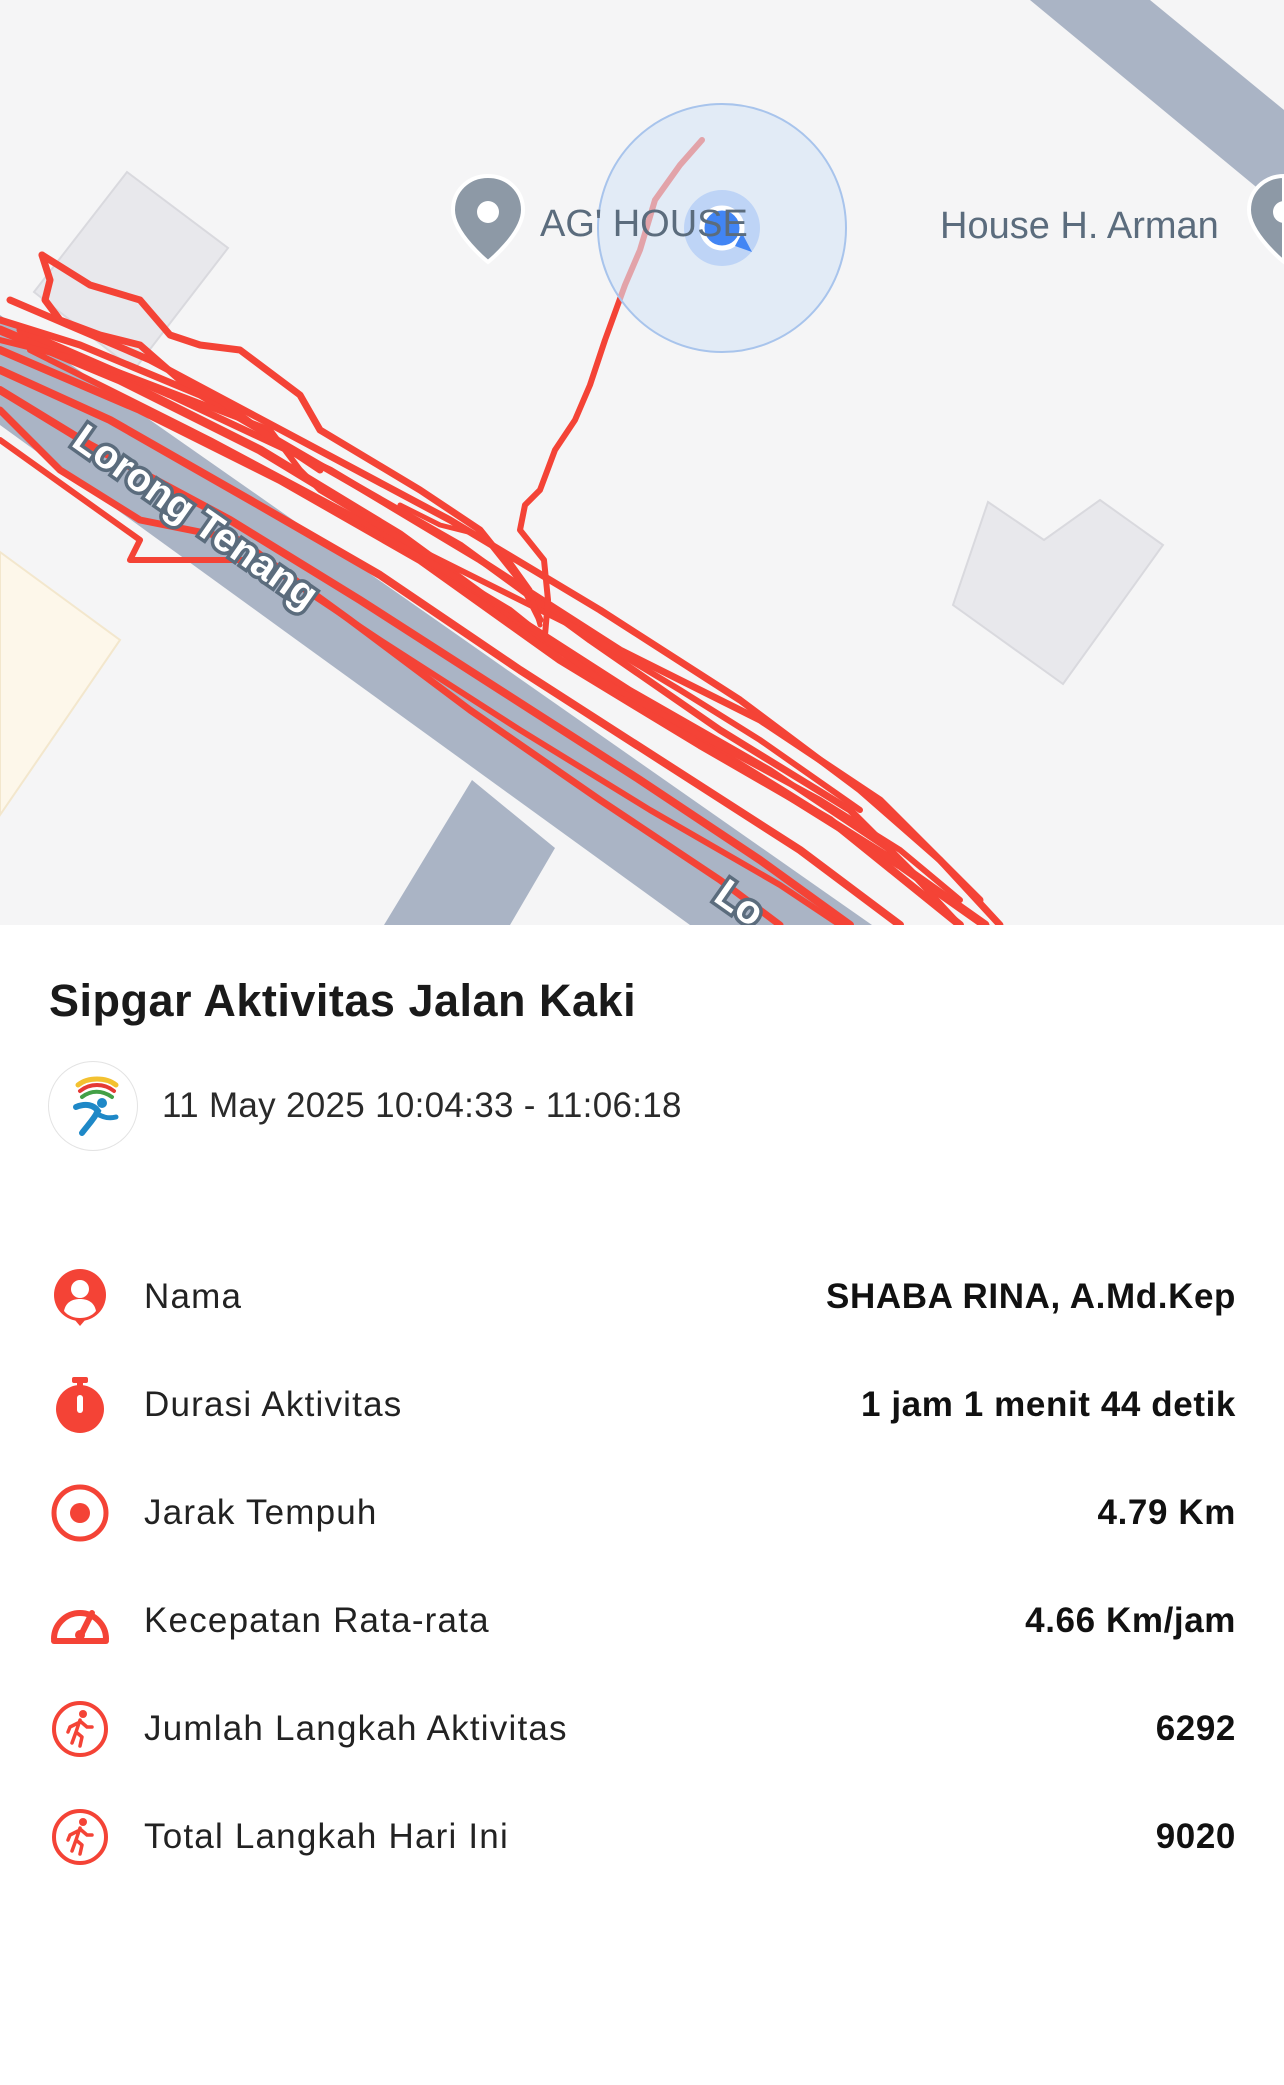  I want to click on landuse-area, so click(61, 683).